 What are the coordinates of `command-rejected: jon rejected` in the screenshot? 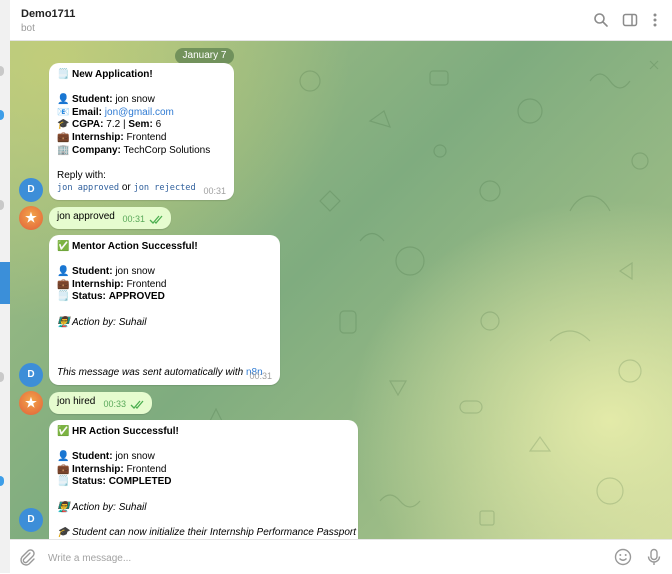 It's located at (165, 188).